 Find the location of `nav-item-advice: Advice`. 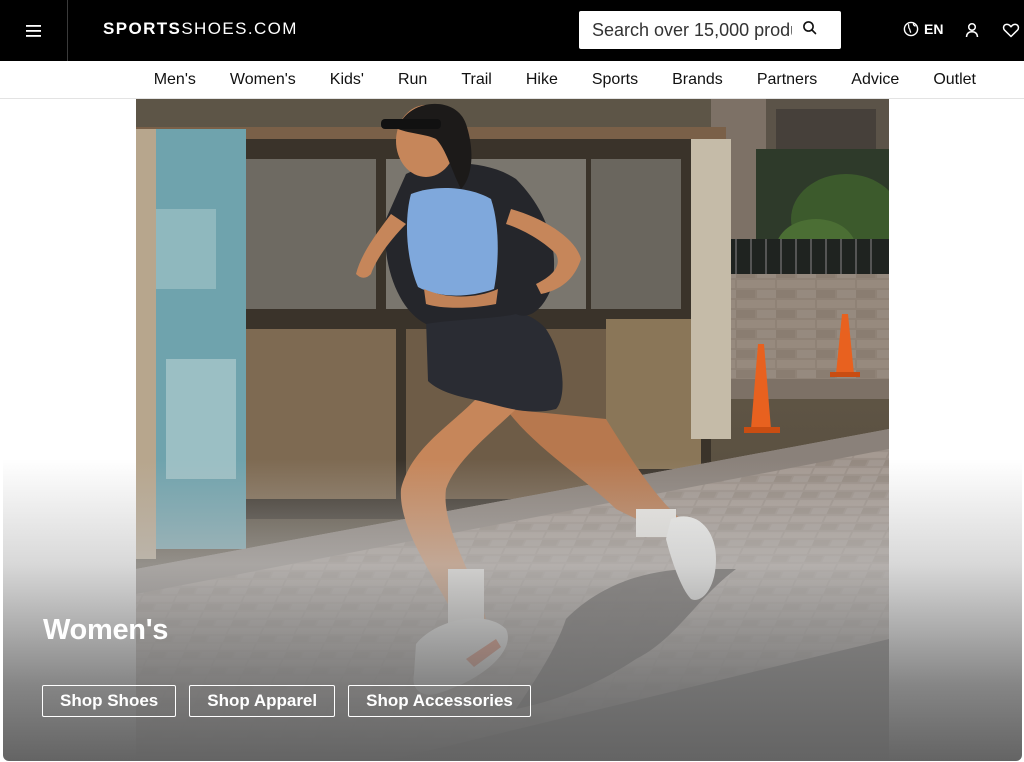

nav-item-advice: Advice is located at coordinates (875, 80).